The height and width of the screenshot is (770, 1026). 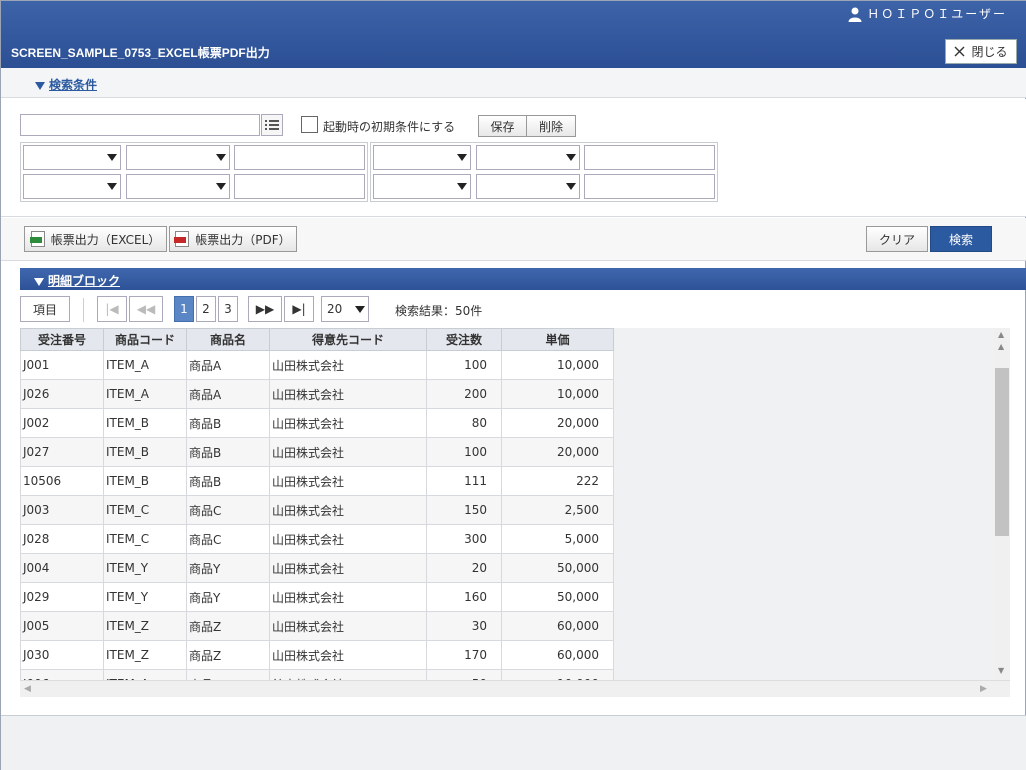 I want to click on scroll-left-icon: ◀, so click(x=27, y=689).